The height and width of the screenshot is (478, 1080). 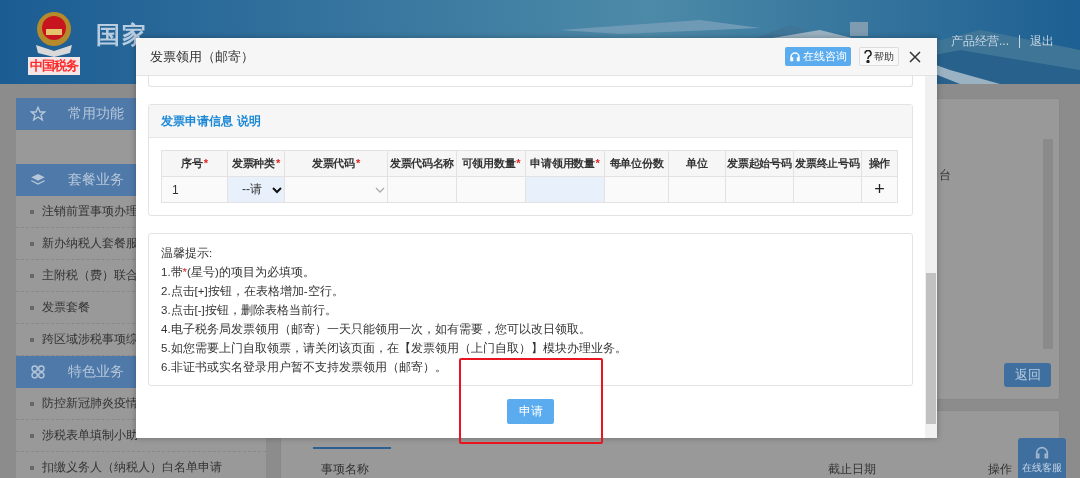 I want to click on logo-text: 中国税务, so click(x=54, y=66).